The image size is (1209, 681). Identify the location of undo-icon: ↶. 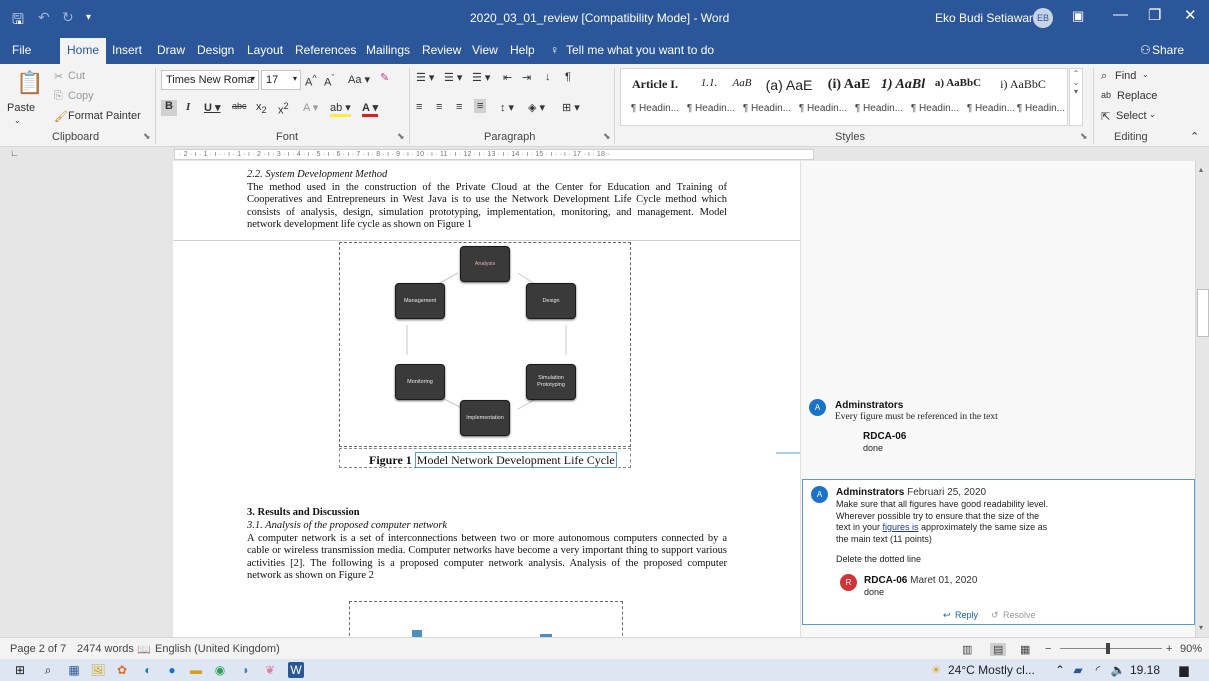
(44, 17).